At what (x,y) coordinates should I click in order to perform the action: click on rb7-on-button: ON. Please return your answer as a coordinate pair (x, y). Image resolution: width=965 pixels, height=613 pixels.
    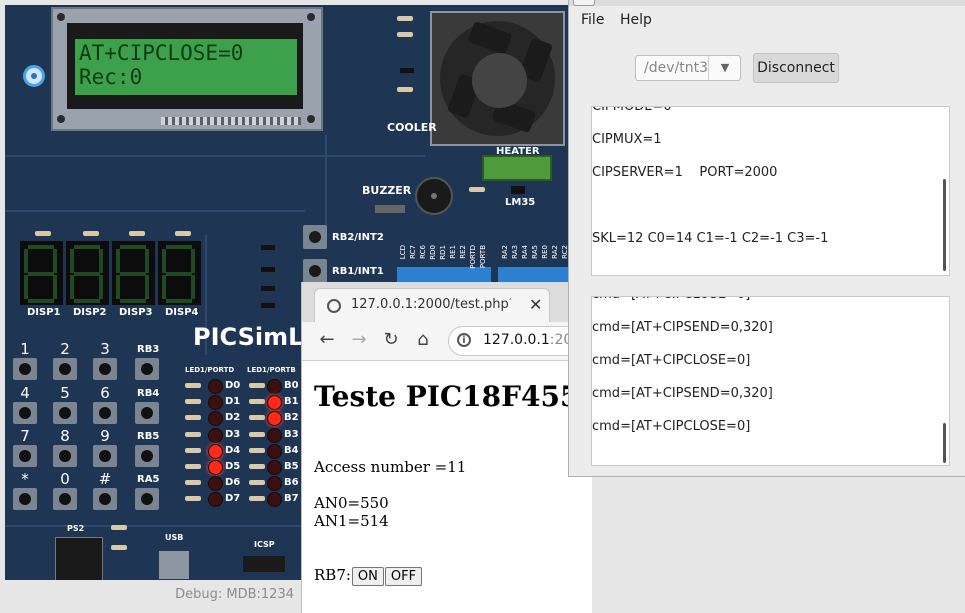
    Looking at the image, I should click on (367, 576).